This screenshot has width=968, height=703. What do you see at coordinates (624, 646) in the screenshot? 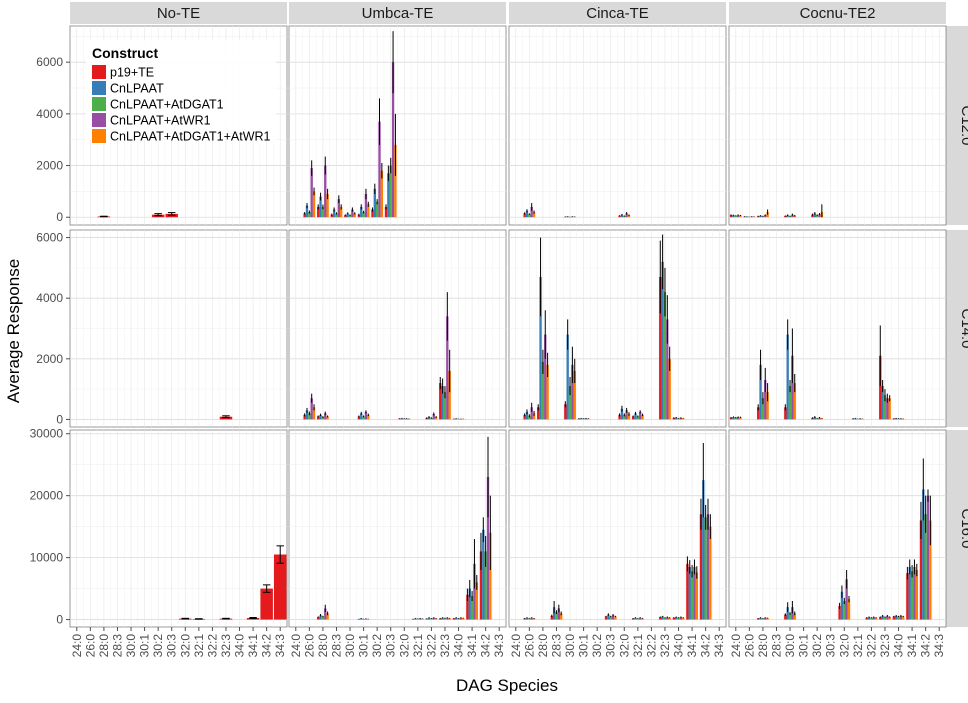
I see `x-tick-label-cinca-te-32-0: 32:0` at bounding box center [624, 646].